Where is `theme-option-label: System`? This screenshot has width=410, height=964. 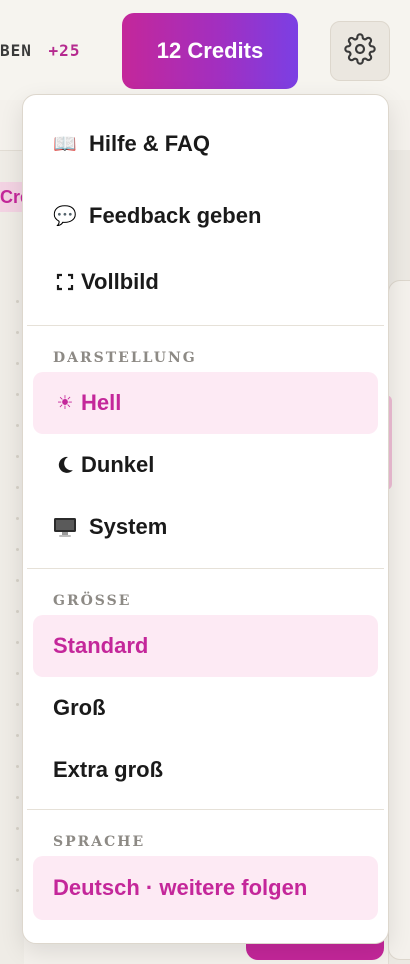
theme-option-label: System is located at coordinates (128, 526).